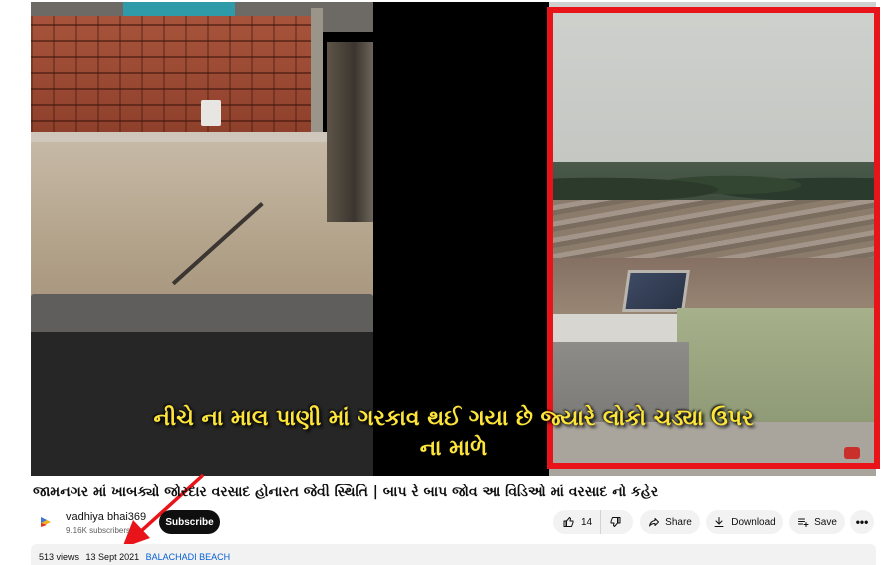 This screenshot has height=565, width=882. I want to click on channel-avatar, so click(46, 522).